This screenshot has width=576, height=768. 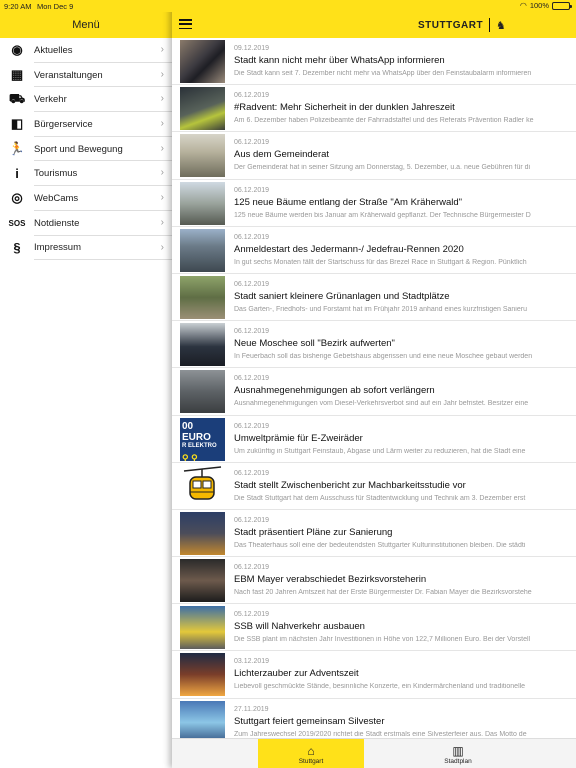 I want to click on menu-item: ◎ WebCams ›, so click(x=86, y=198).